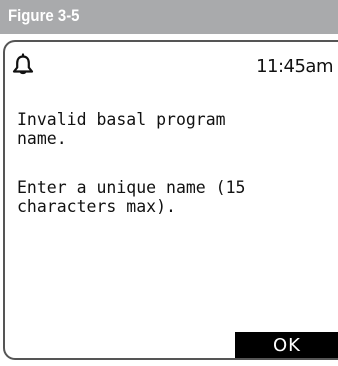 The height and width of the screenshot is (366, 338). Describe the element at coordinates (131, 197) in the screenshot. I see `instruction-message: Enter a unique name (15 characters max).` at that location.